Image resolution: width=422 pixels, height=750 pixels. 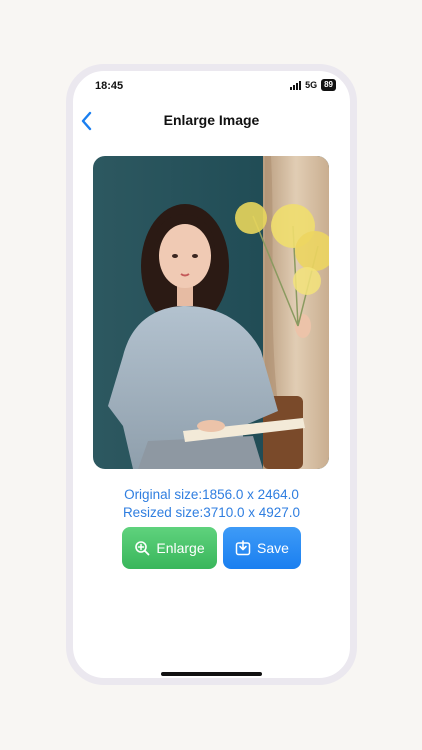 I want to click on page-title: Enlarge Image, so click(x=211, y=120).